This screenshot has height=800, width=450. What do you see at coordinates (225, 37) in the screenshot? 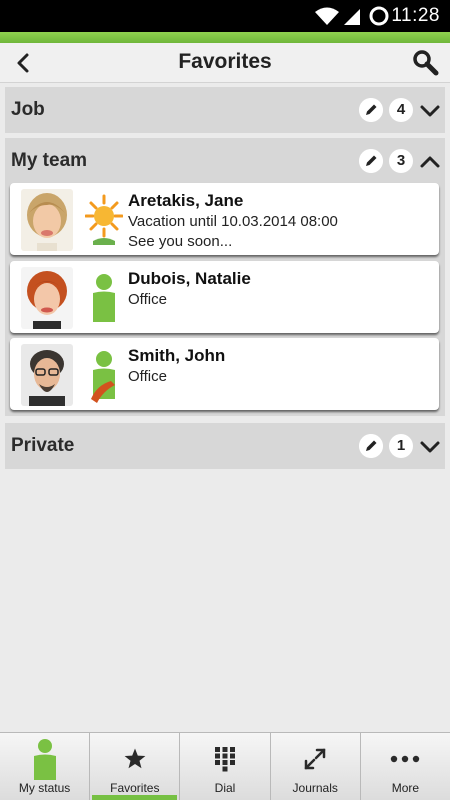
I see `accent-line` at bounding box center [225, 37].